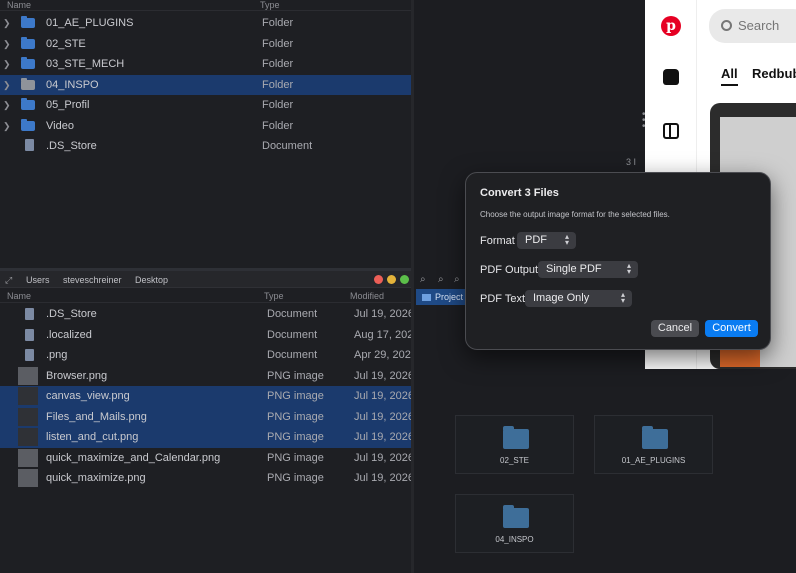 This screenshot has height=573, width=796. Describe the element at coordinates (509, 270) in the screenshot. I see `pdf-output-label: PDF Output` at that location.